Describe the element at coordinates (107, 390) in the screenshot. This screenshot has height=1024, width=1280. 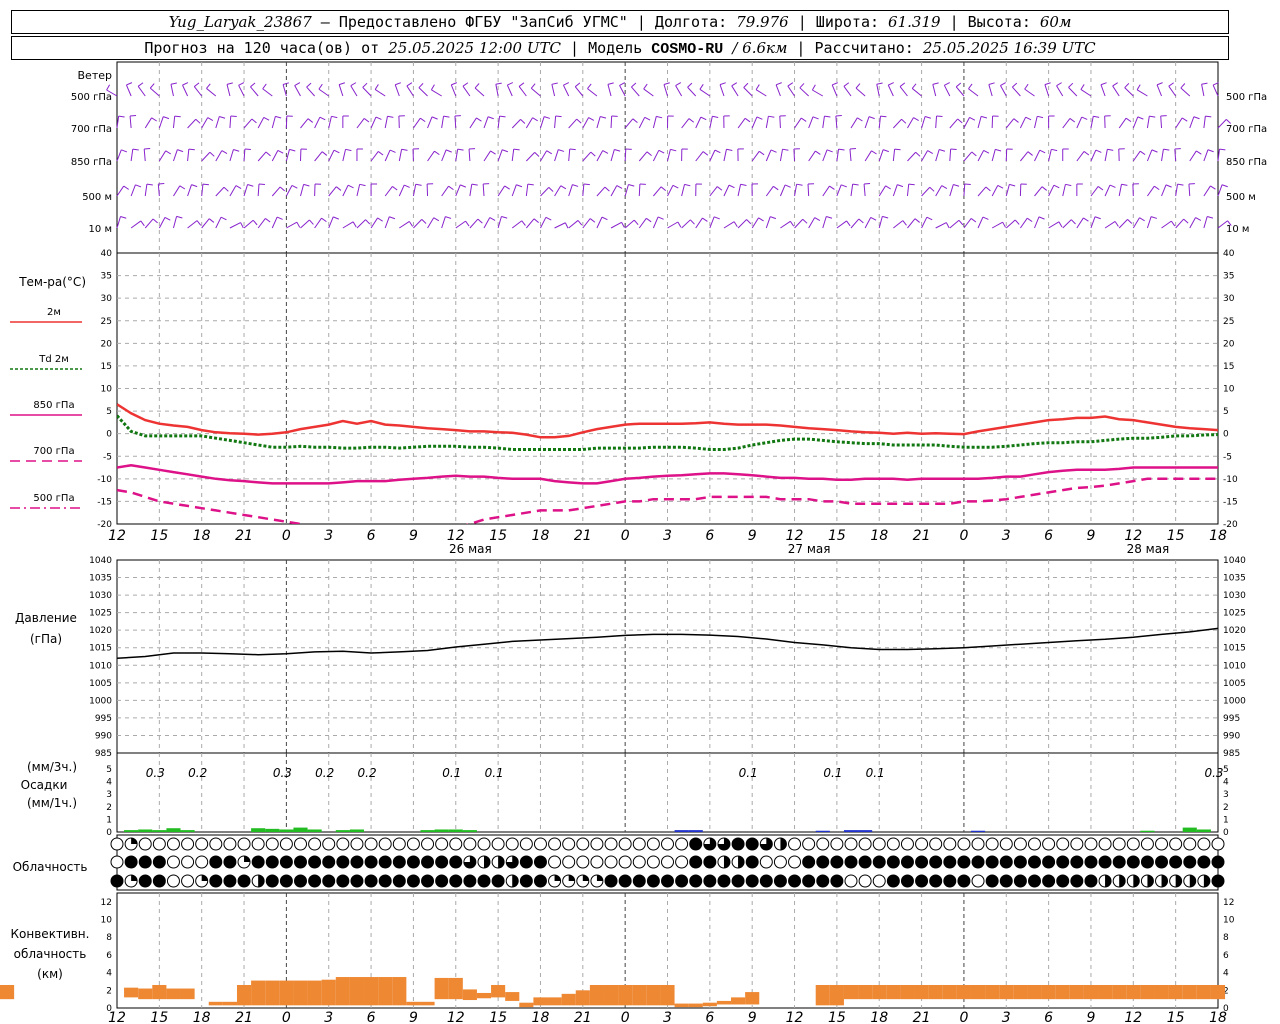
I see `y-tick-label-temp: 10` at that location.